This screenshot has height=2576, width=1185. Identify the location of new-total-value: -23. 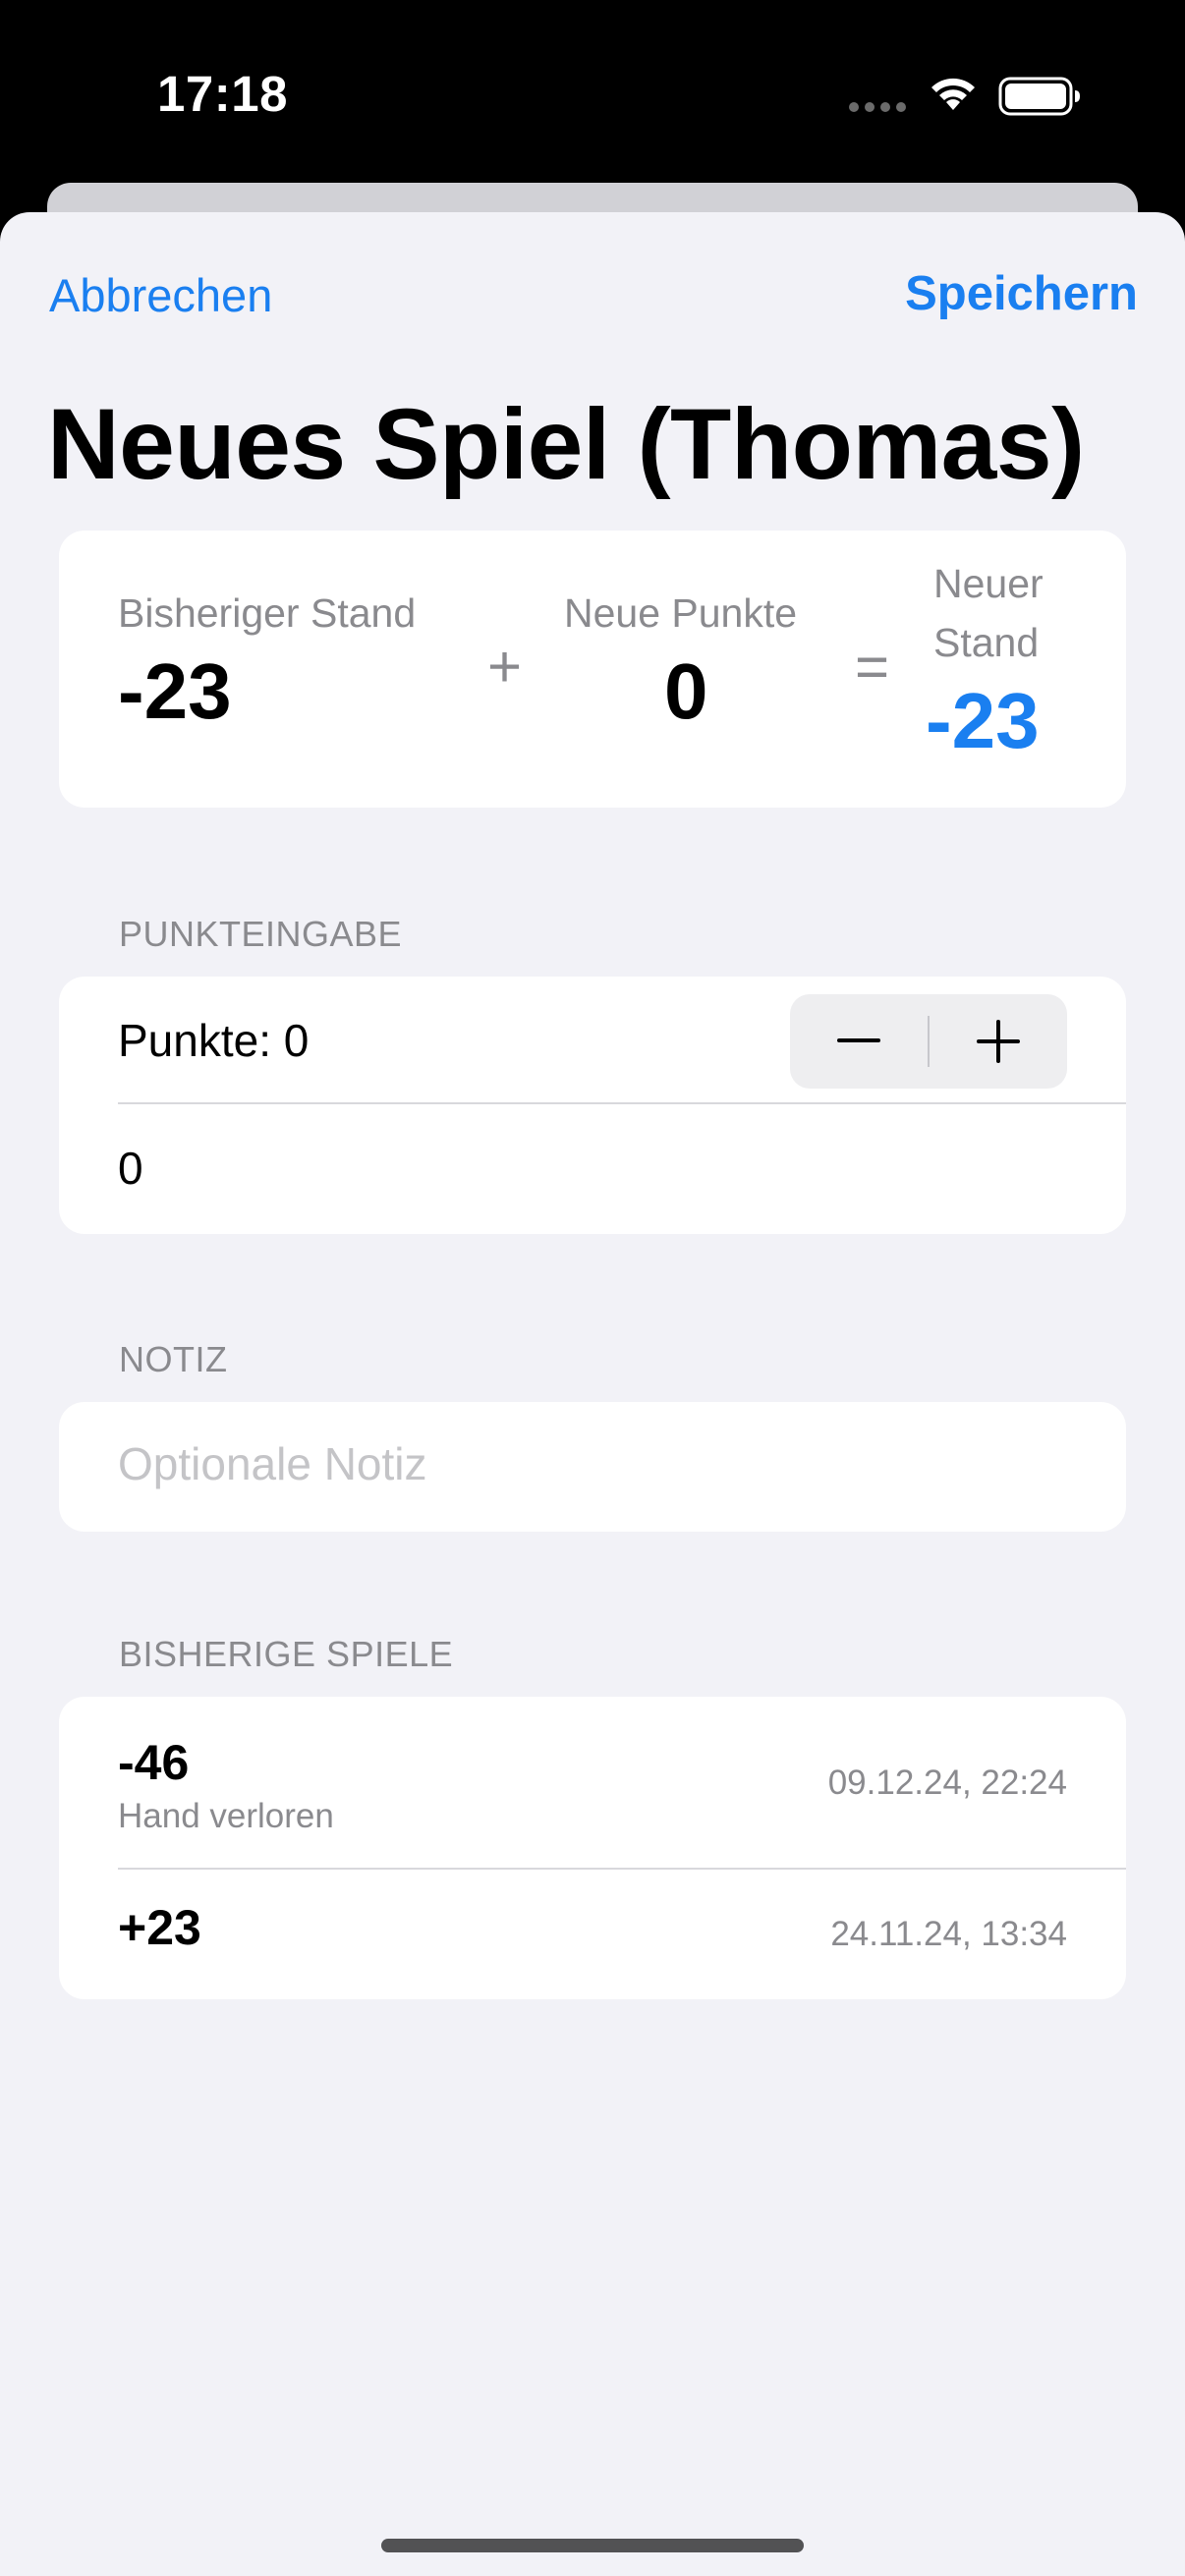
(983, 720).